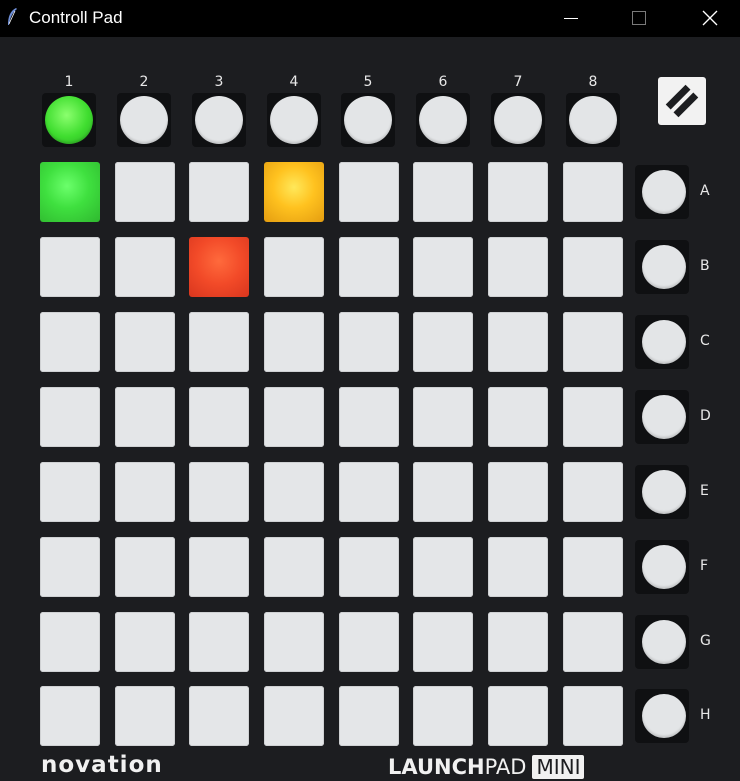 The image size is (740, 781). What do you see at coordinates (558, 767) in the screenshot?
I see `product-badge: MINI` at bounding box center [558, 767].